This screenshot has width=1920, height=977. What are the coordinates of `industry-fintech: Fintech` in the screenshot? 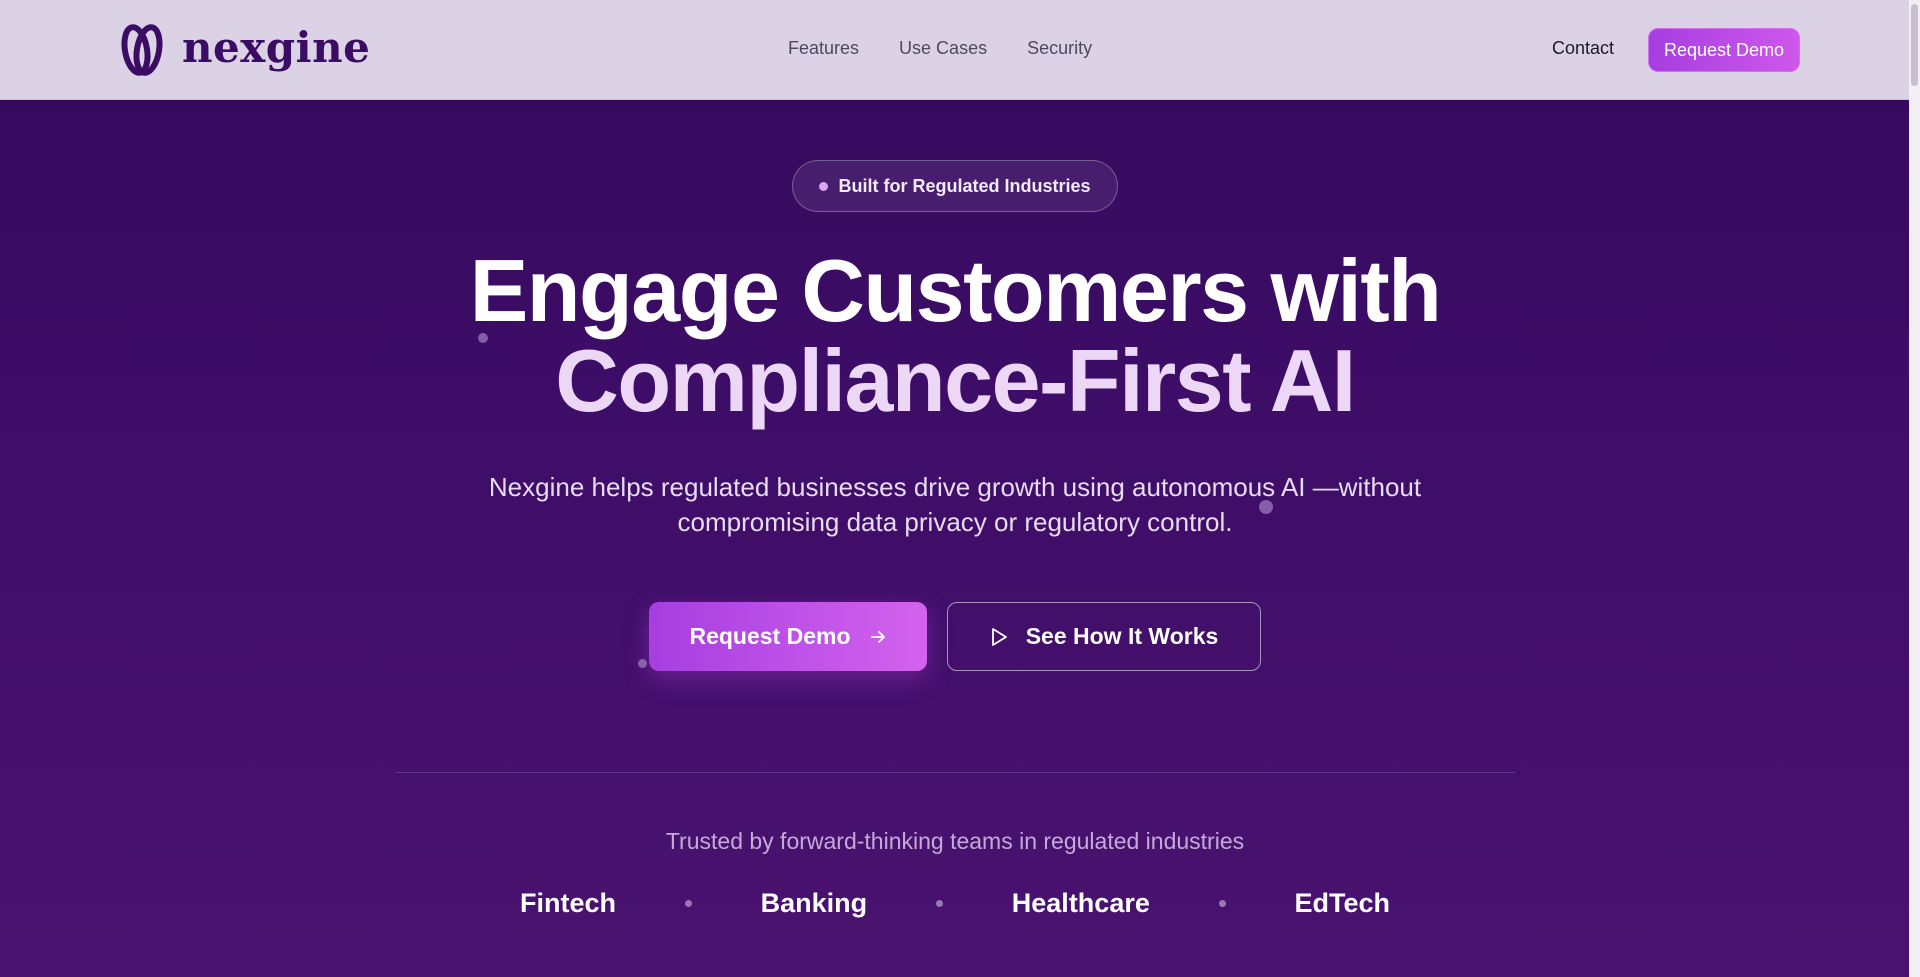 It's located at (568, 903).